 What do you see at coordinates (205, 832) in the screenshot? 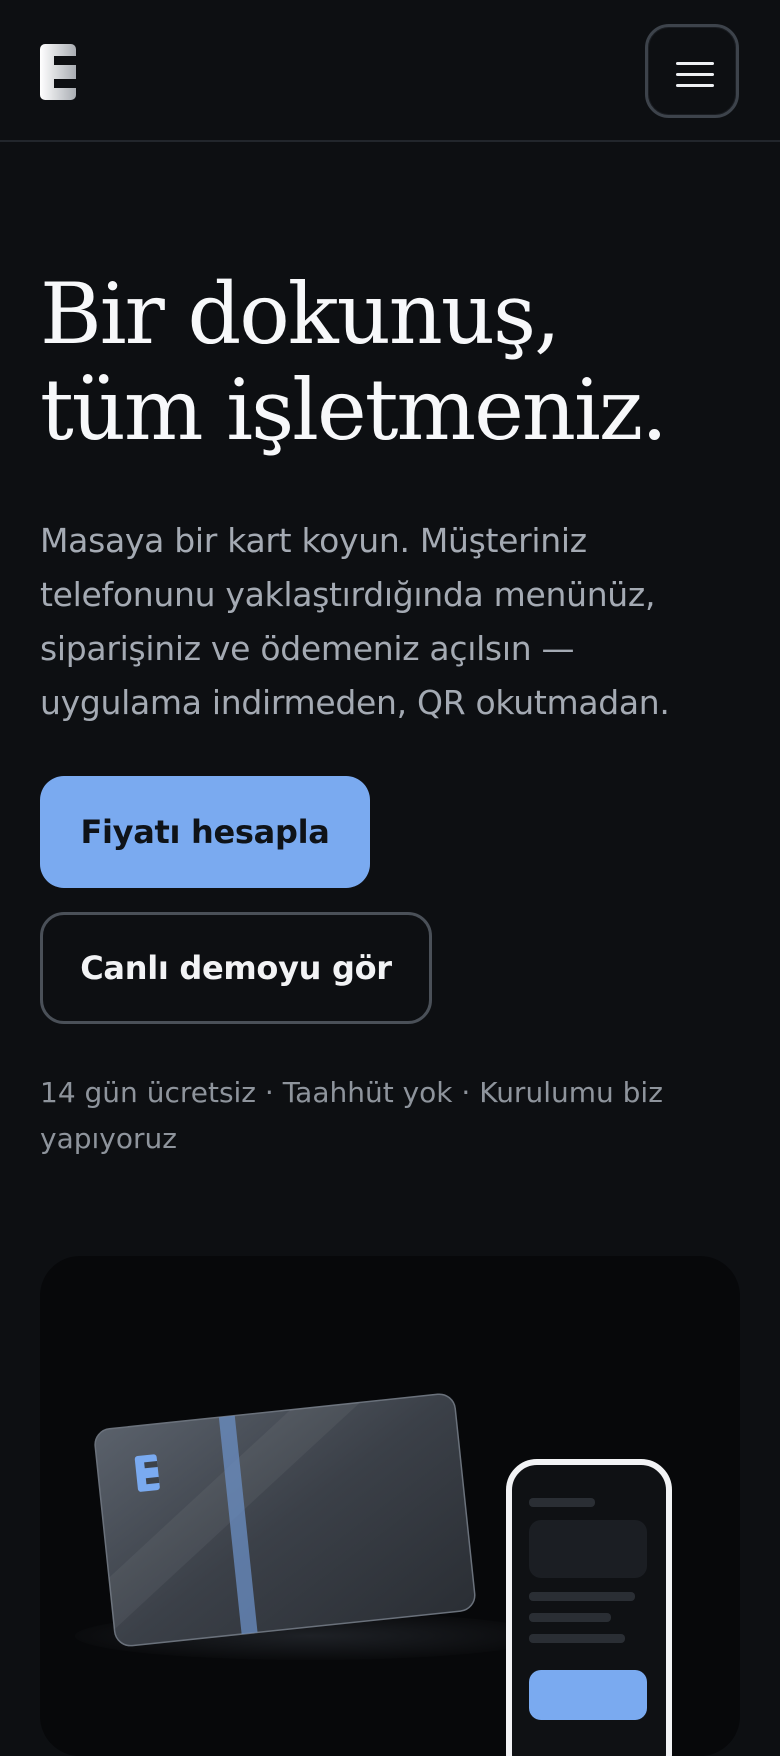
I see `calculate-price-button: Fiyatı hesapla` at bounding box center [205, 832].